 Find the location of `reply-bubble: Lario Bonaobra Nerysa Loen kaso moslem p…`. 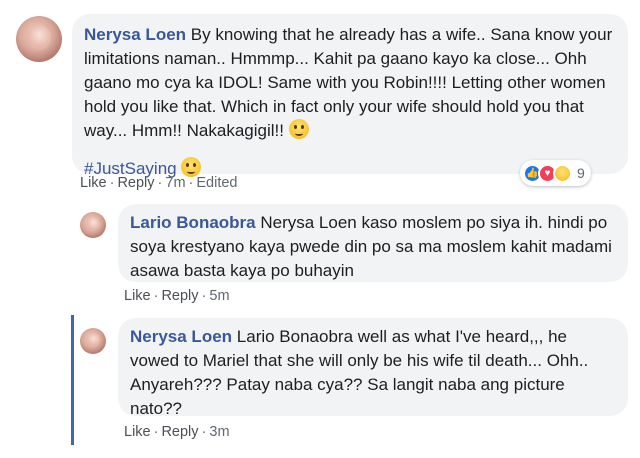

reply-bubble: Lario Bonaobra Nerysa Loen kaso moslem p… is located at coordinates (373, 243).